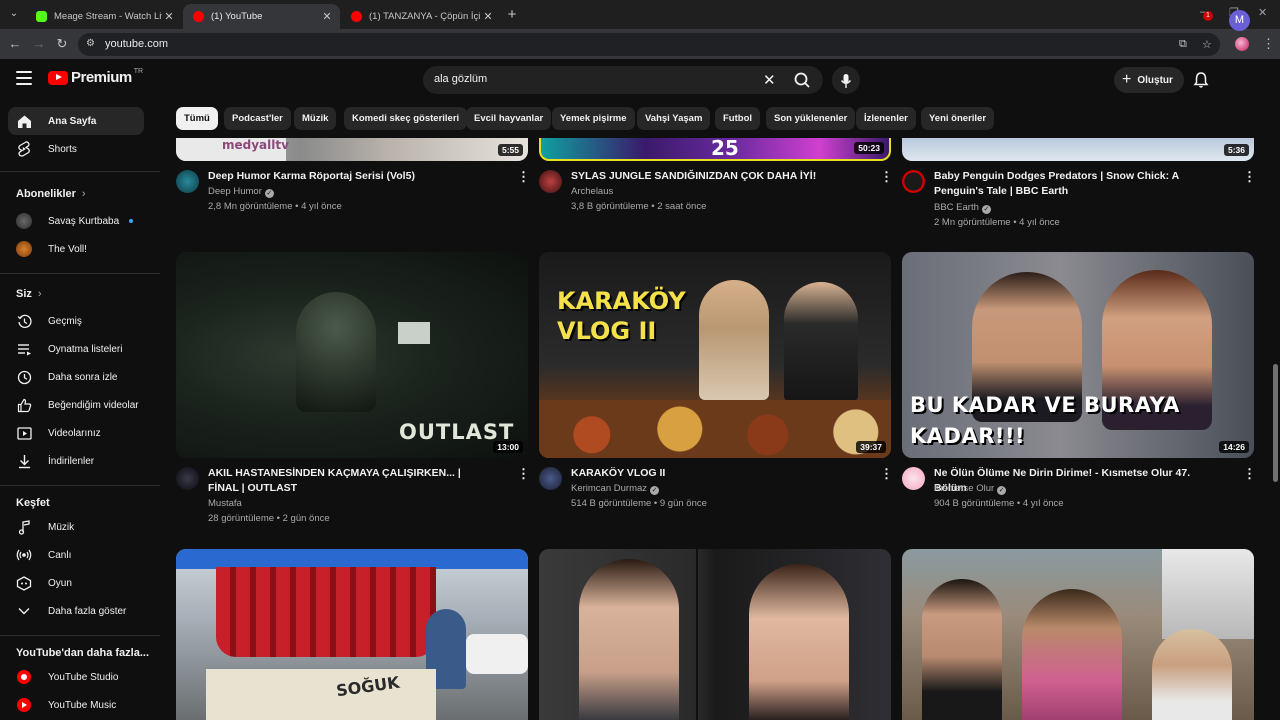 The height and width of the screenshot is (720, 1280). What do you see at coordinates (1201, 80) in the screenshot?
I see `notifications-bell-icon` at bounding box center [1201, 80].